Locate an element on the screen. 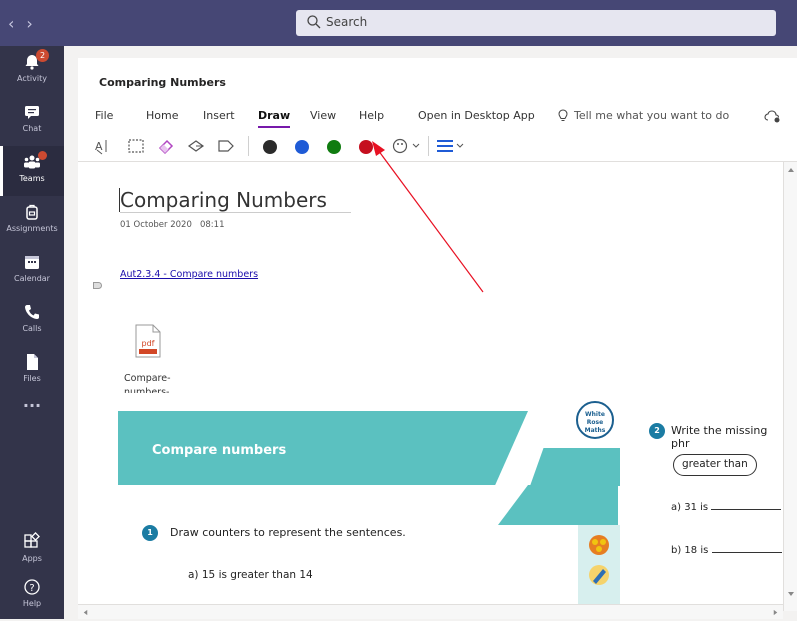 Image resolution: width=797 pixels, height=621 pixels. attachment-name-line1: Compare- is located at coordinates (147, 378).